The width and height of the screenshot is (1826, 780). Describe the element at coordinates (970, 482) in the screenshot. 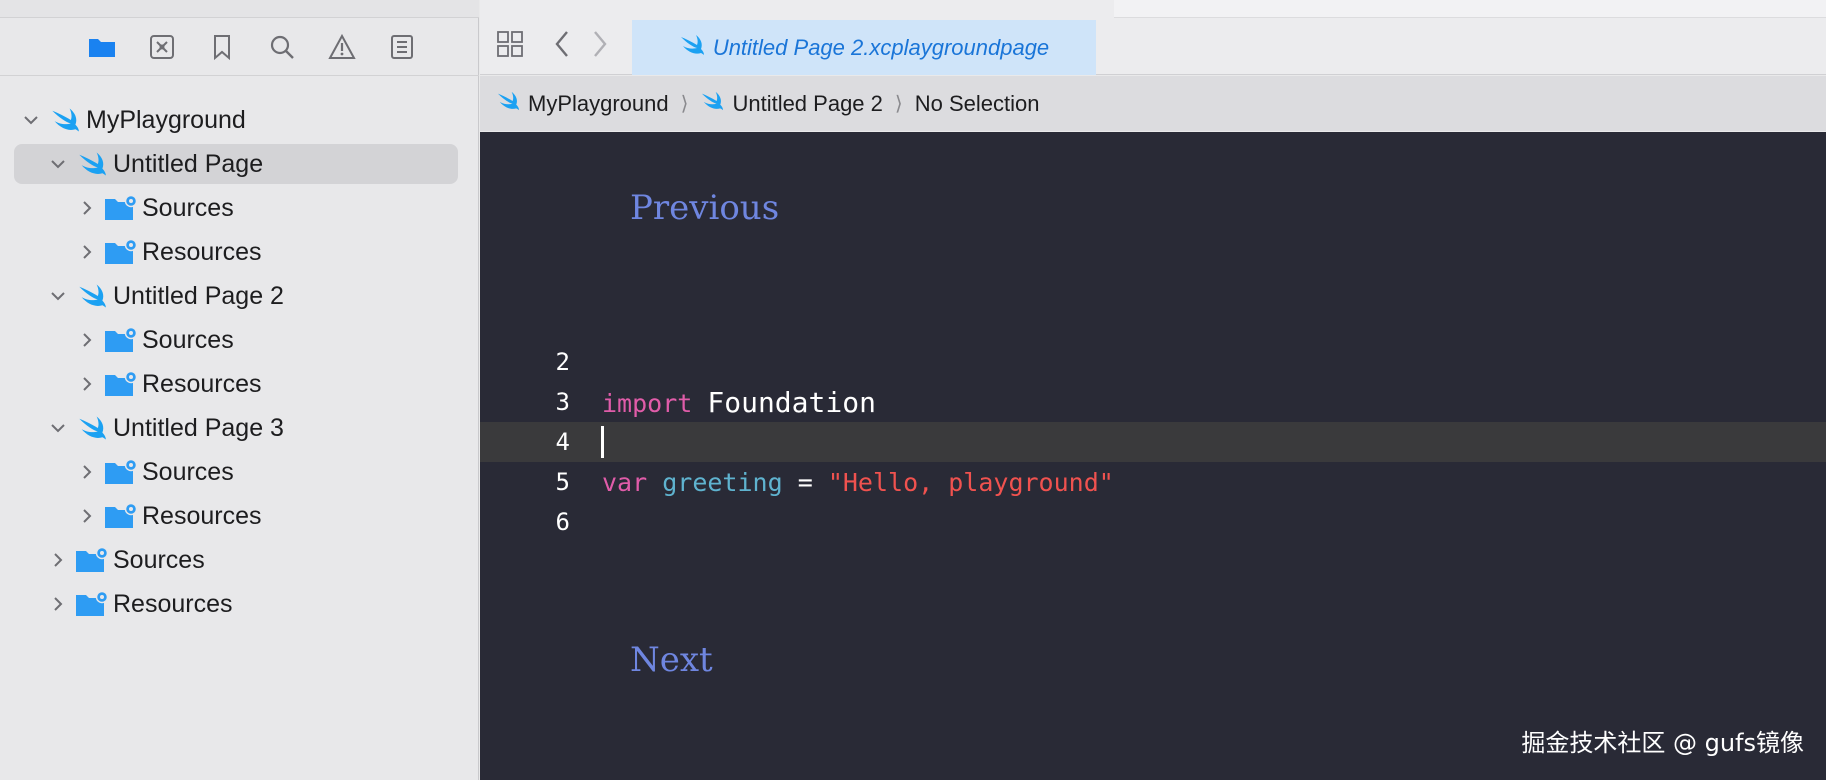

I see `string-literal: "Hello, playground"` at that location.